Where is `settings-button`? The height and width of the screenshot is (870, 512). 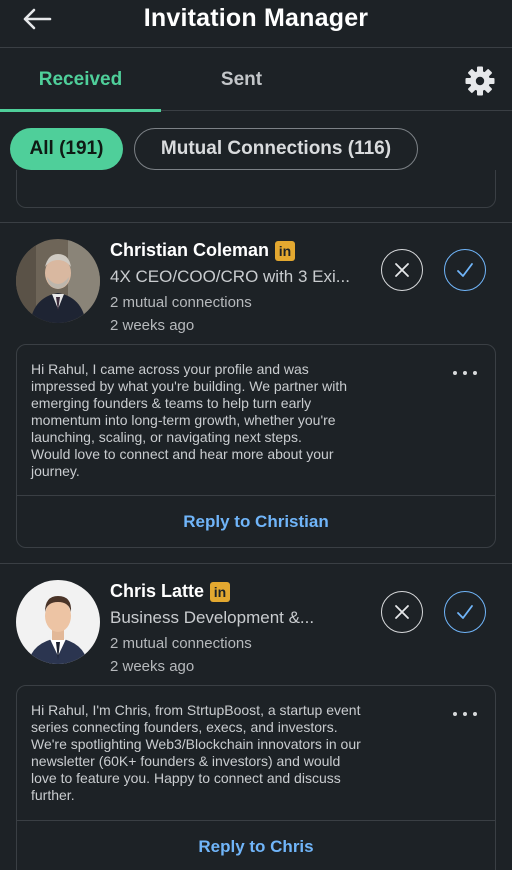 settings-button is located at coordinates (480, 81).